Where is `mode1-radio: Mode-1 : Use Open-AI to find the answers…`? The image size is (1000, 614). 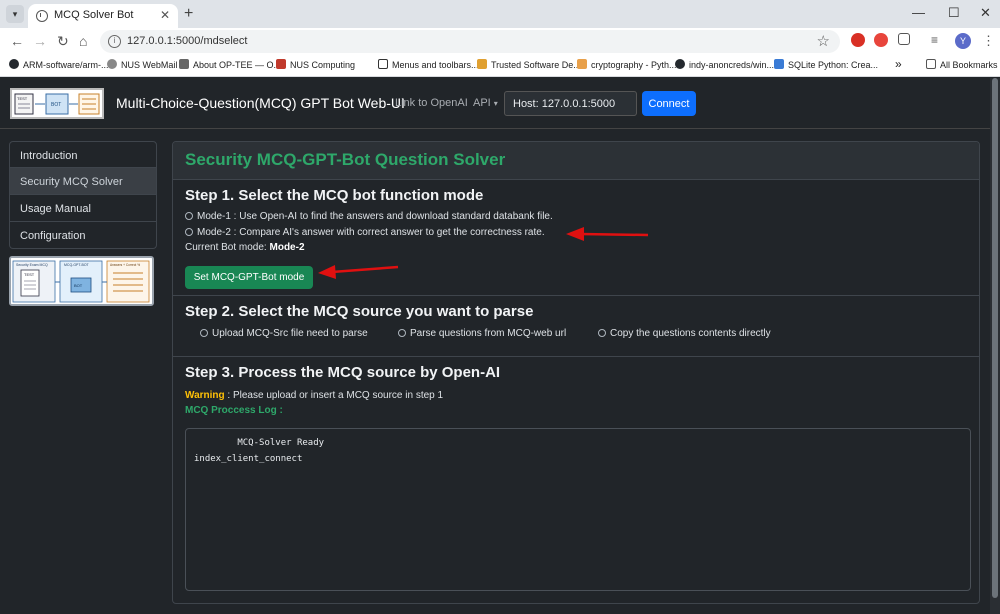
mode1-radio: Mode-1 : Use Open-AI to find the answers… is located at coordinates (369, 216).